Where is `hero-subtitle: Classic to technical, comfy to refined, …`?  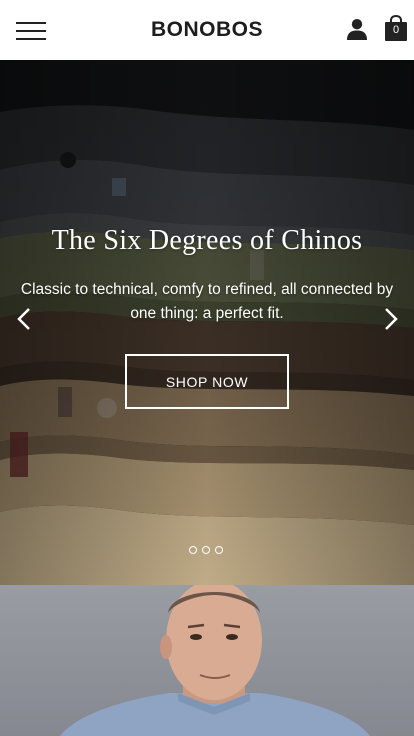 hero-subtitle: Classic to technical, comfy to refined, … is located at coordinates (207, 301).